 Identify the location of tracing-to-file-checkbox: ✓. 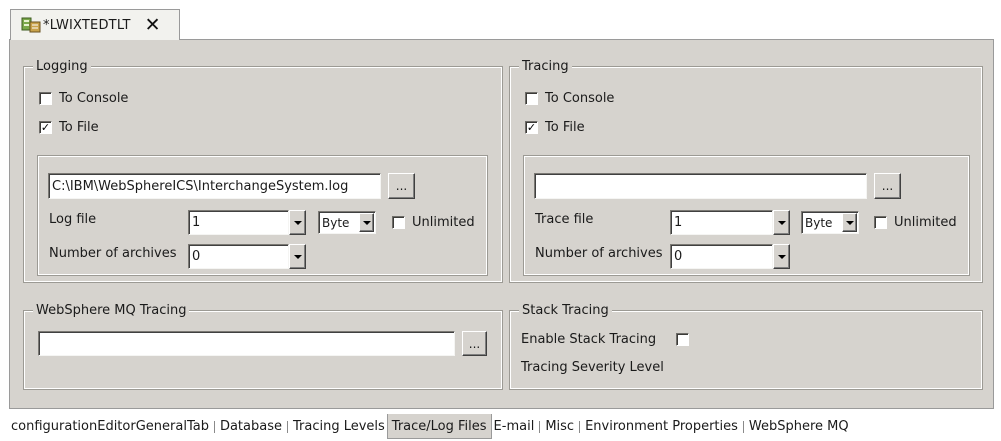
(531, 127).